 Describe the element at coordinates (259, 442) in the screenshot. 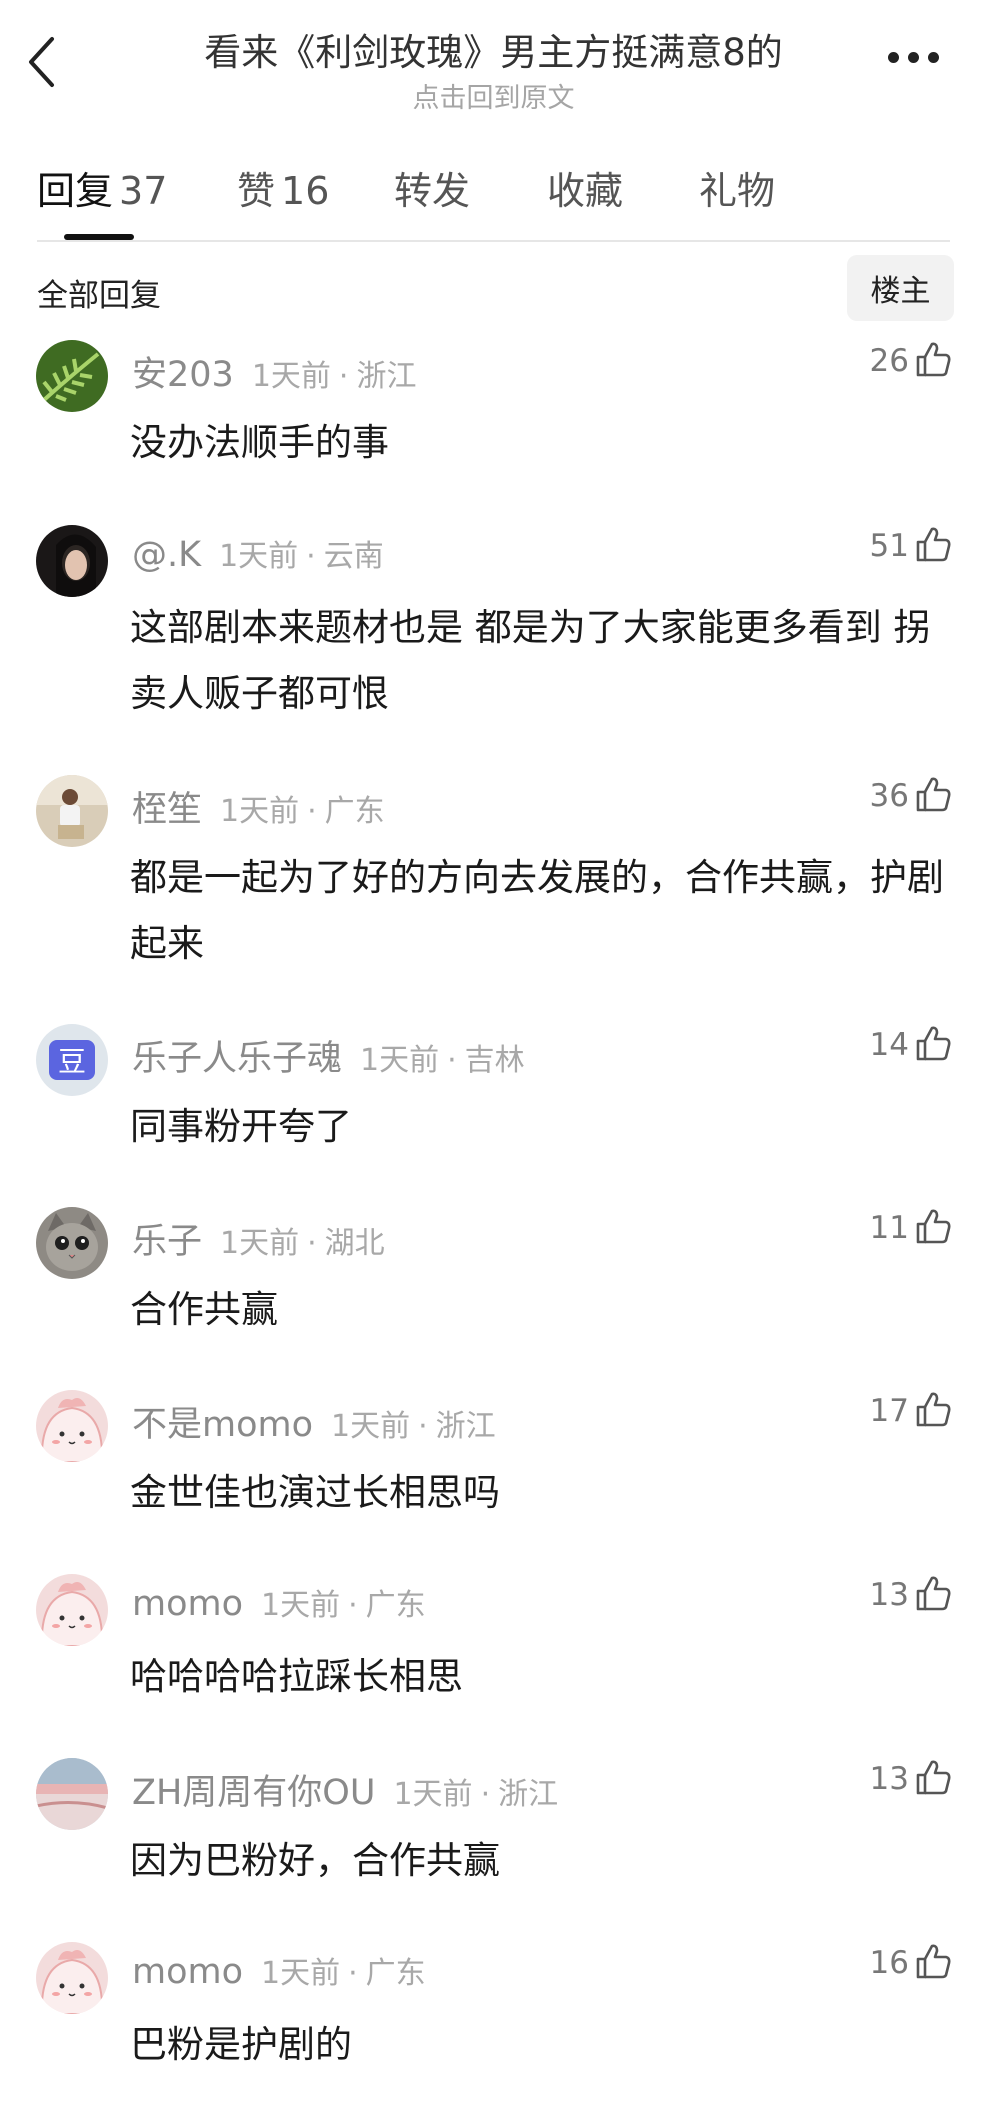

I see `comment-text: 没办法顺手的事` at that location.